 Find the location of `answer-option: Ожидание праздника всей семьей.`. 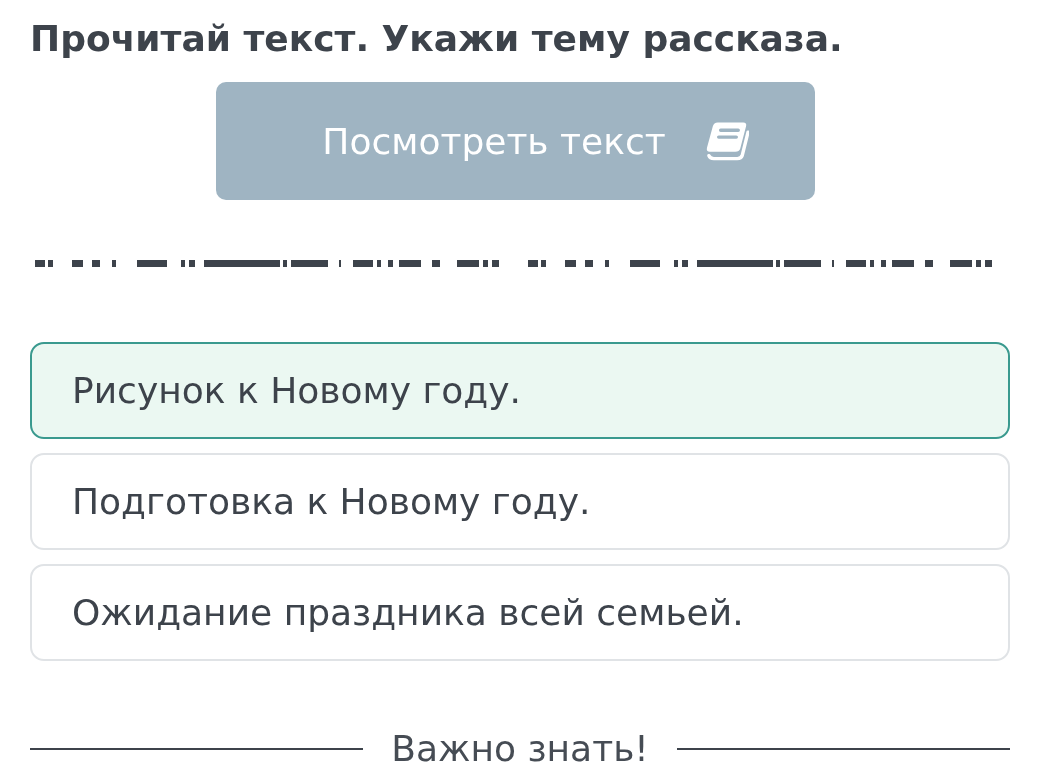

answer-option: Ожидание праздника всей семьей. is located at coordinates (520, 612).